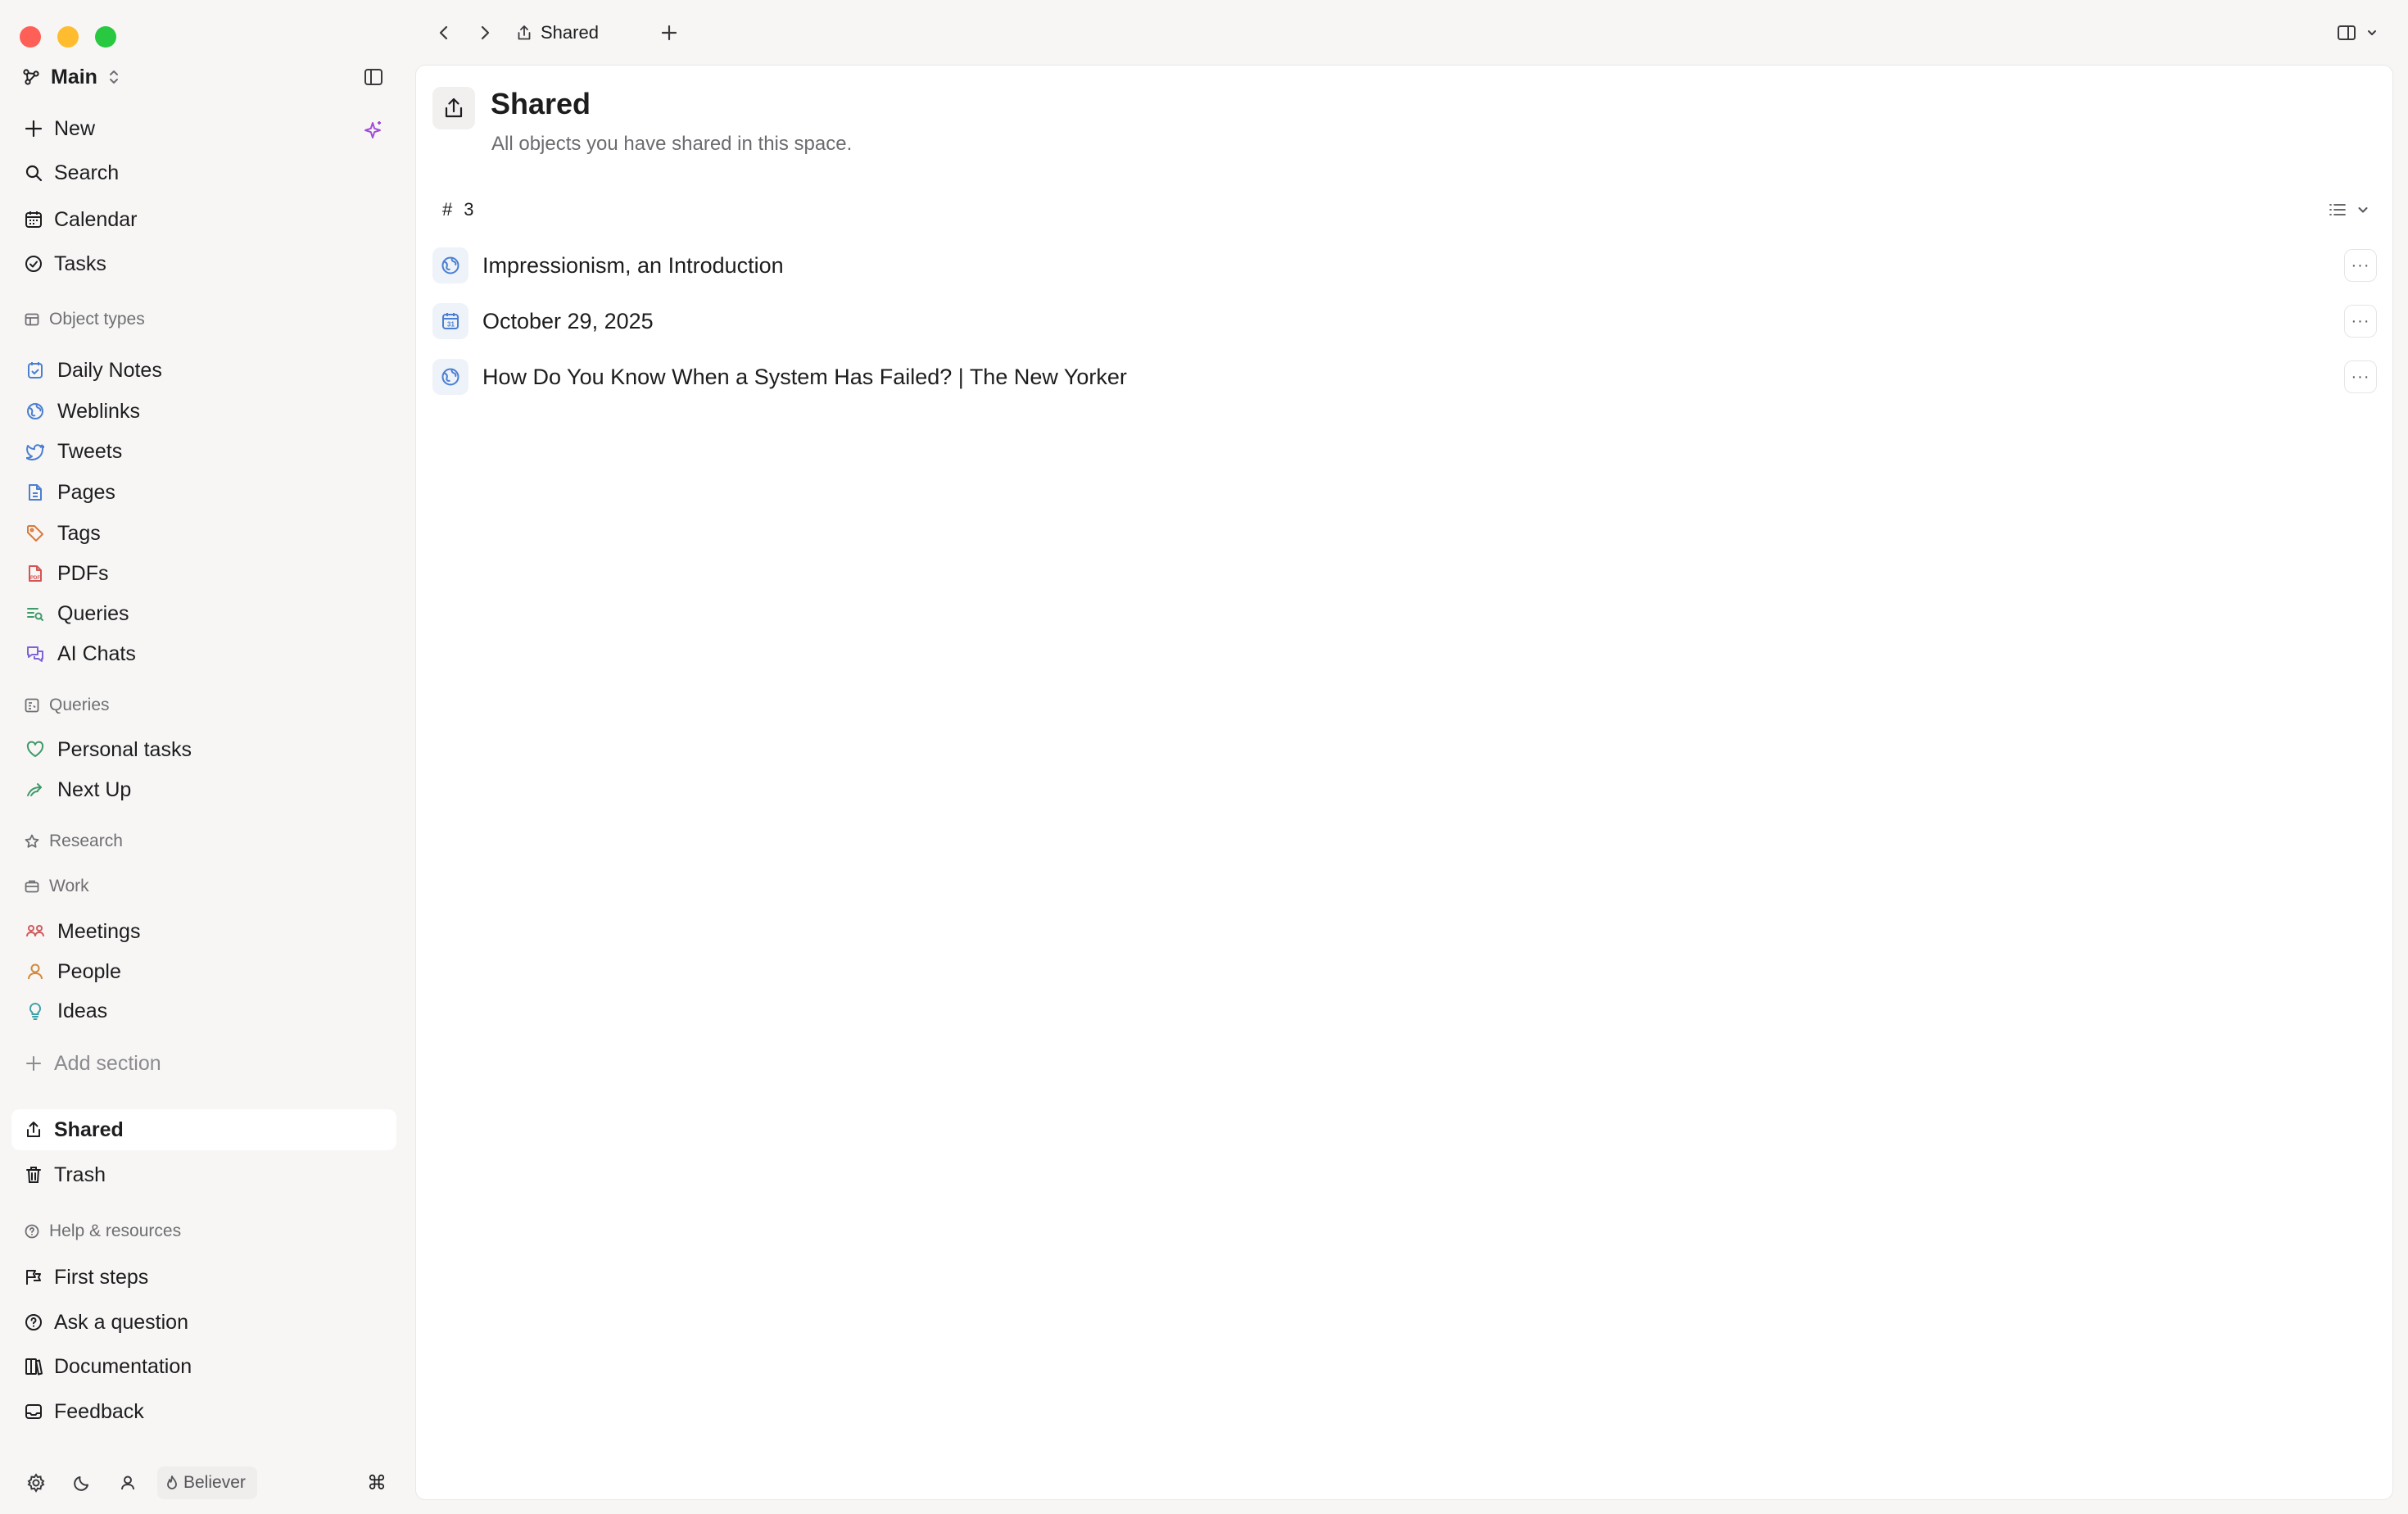 The image size is (2408, 1514). I want to click on sparkle-icon, so click(372, 130).